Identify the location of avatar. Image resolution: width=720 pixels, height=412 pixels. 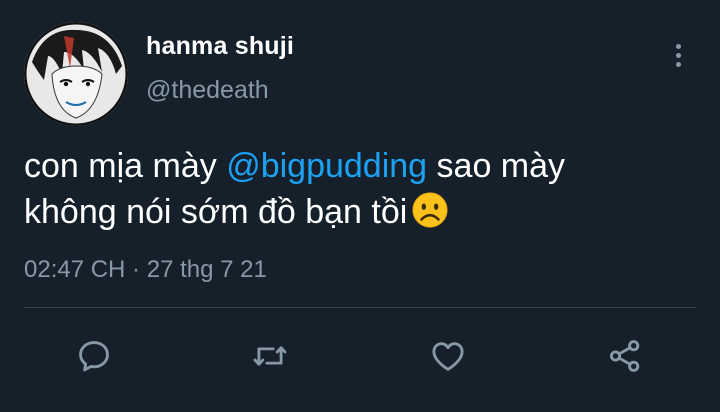
(76, 74).